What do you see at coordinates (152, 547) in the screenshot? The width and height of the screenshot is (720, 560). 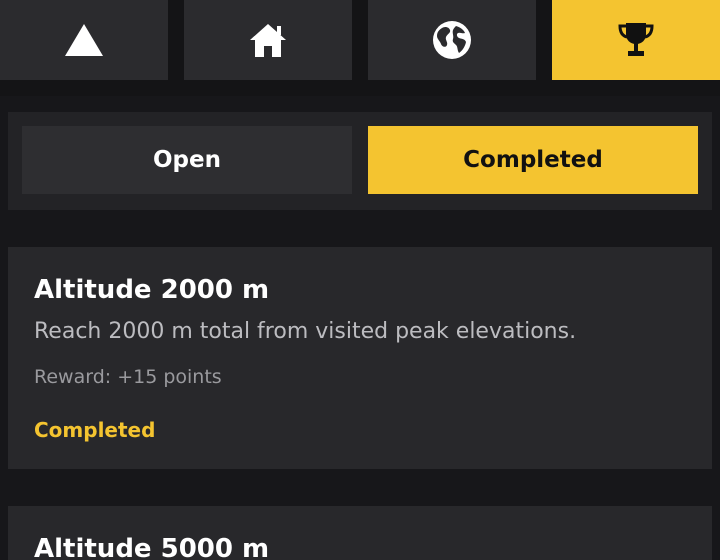 I see `achievement-title: Altitude 5000 m` at bounding box center [152, 547].